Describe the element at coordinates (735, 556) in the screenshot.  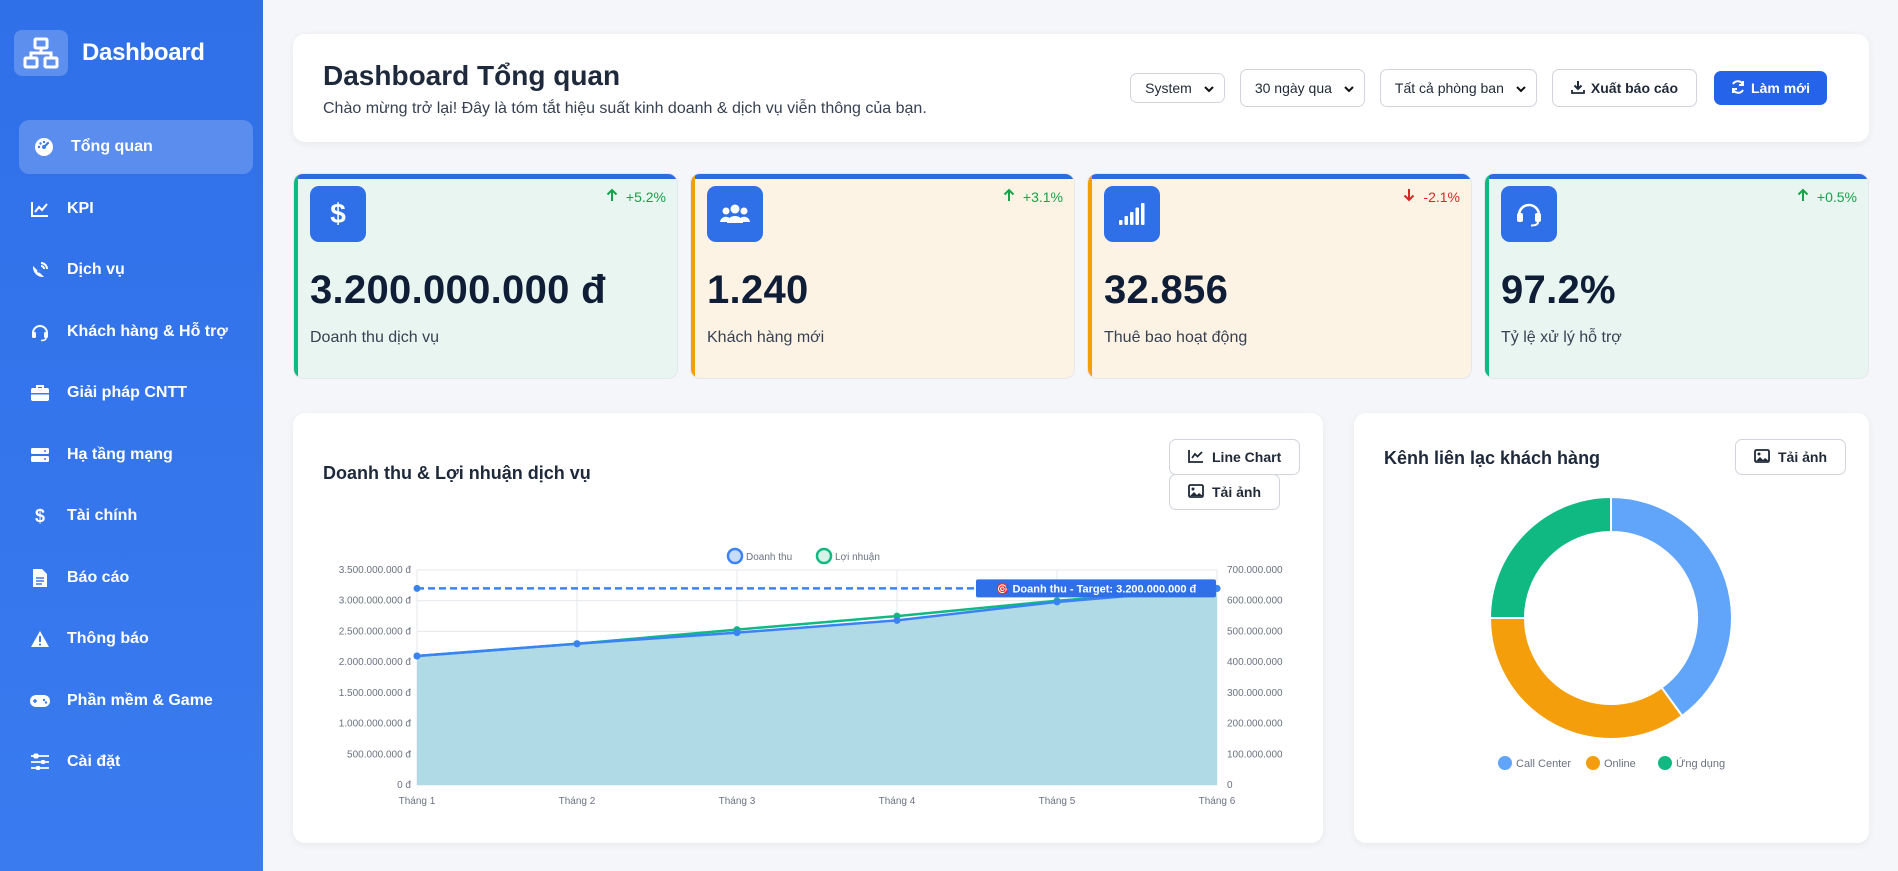
I see `legend-swatch-revenue` at that location.